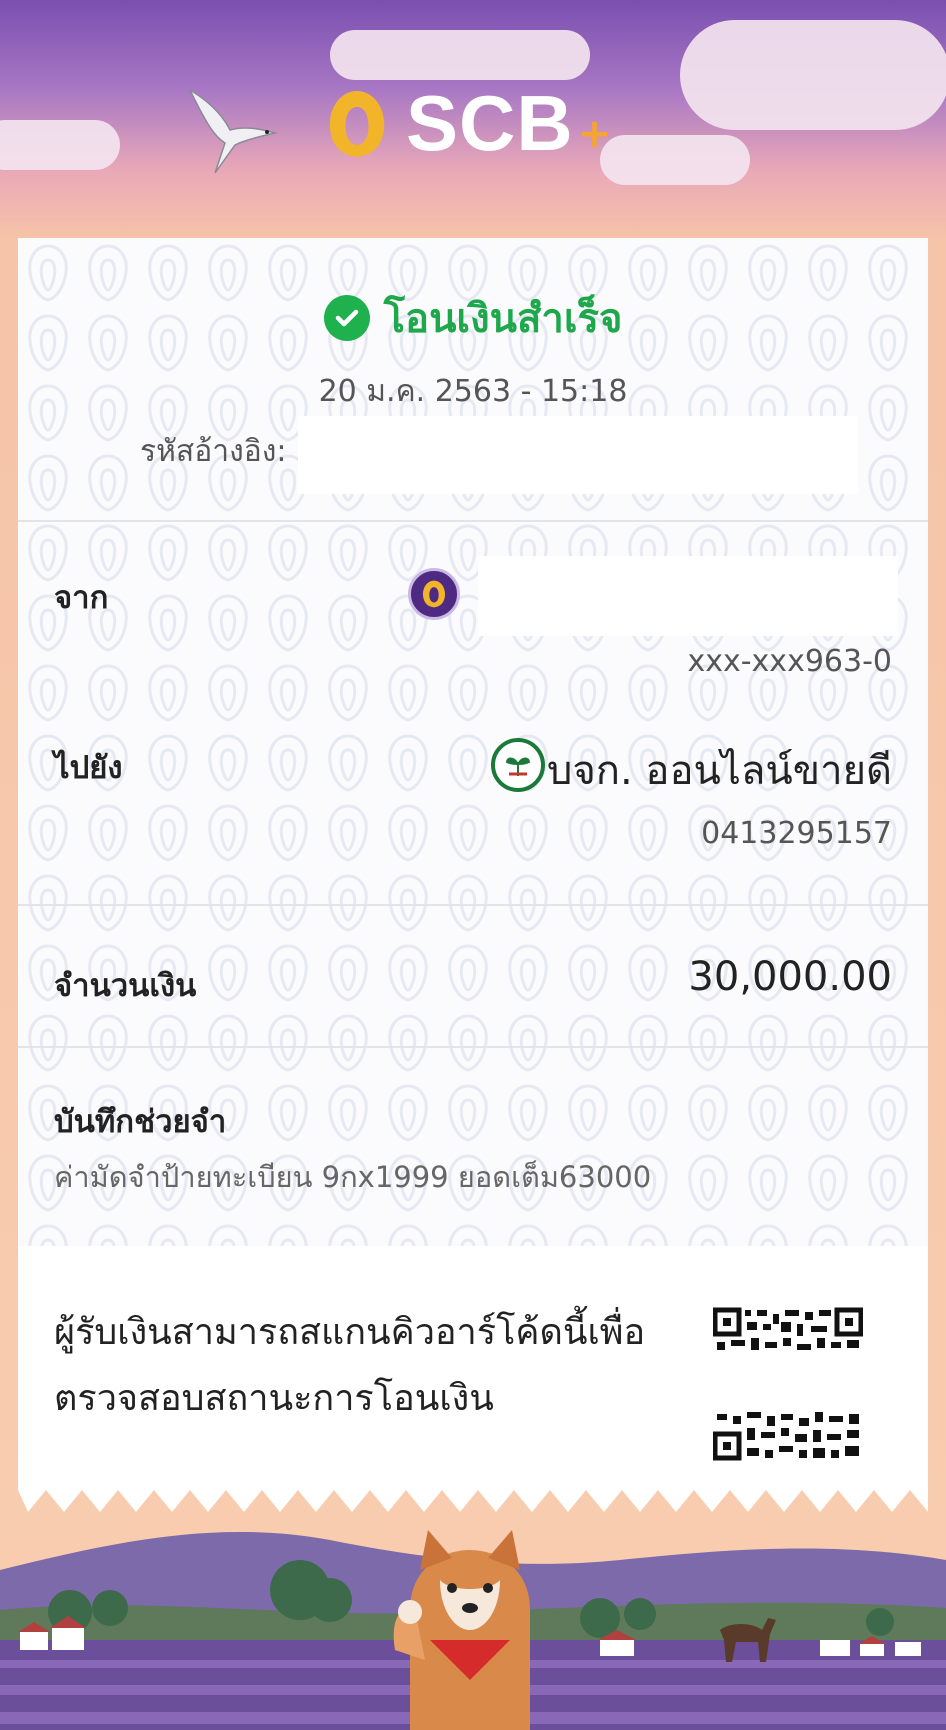 The image size is (946, 1730). Describe the element at coordinates (213, 451) in the screenshot. I see `reference-label: รหัสอ้างอิง:` at that location.